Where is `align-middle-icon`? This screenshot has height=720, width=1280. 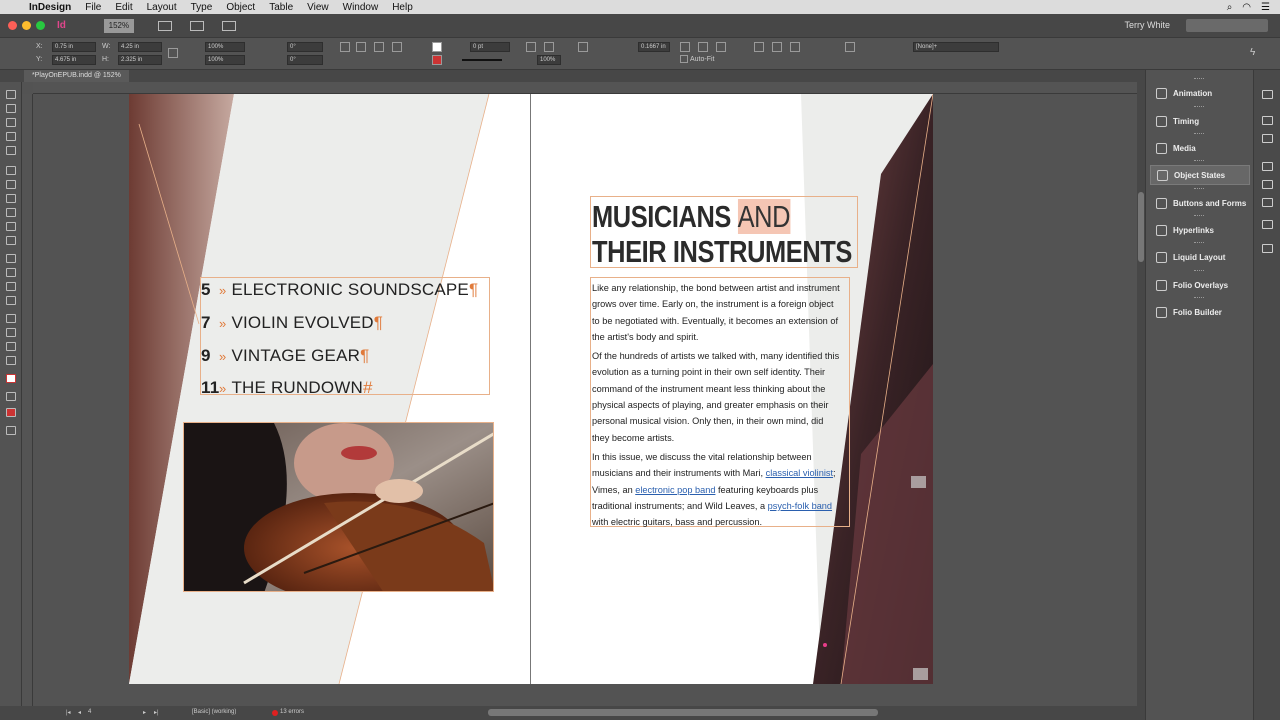
align-middle-icon is located at coordinates (777, 47).